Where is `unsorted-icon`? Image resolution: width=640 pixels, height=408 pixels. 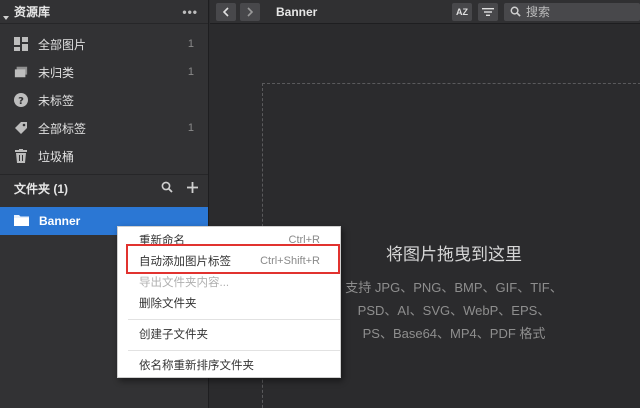
unsorted-icon is located at coordinates (21, 72).